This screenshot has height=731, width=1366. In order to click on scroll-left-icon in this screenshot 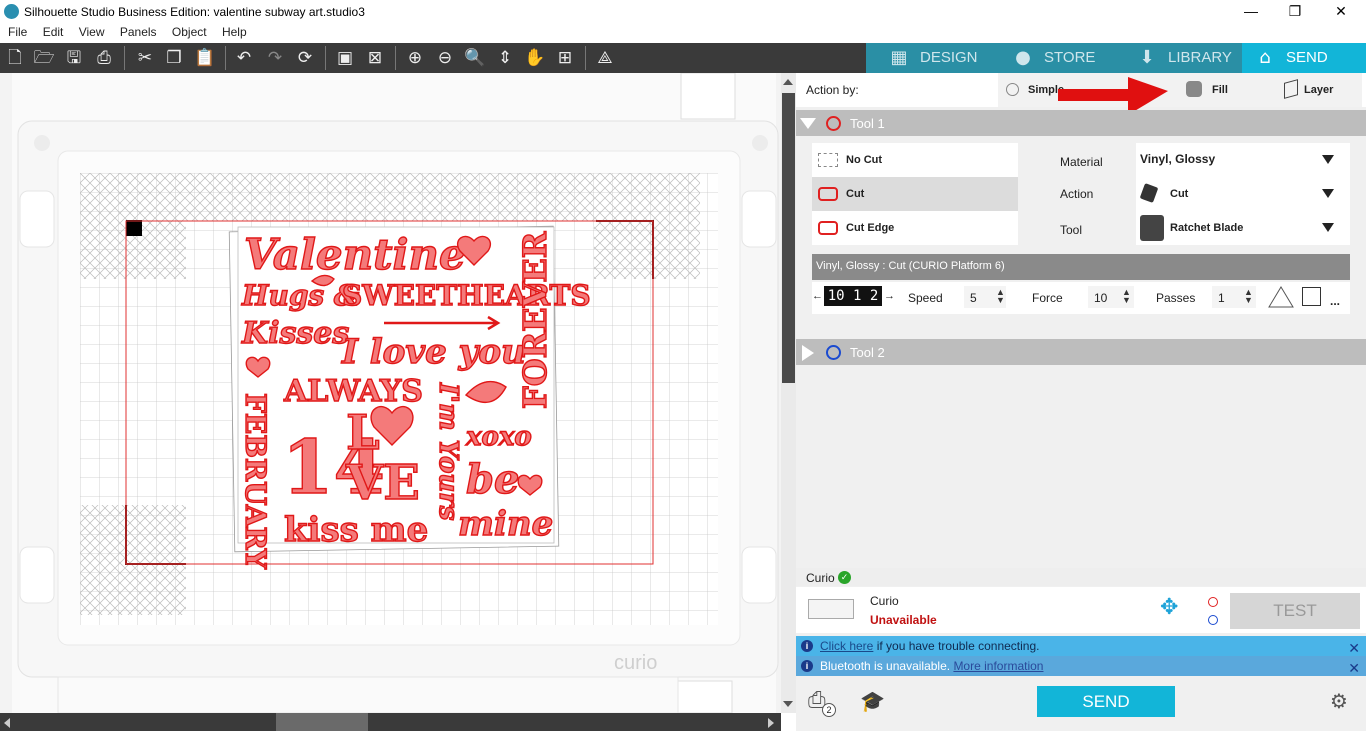, I will do `click(7, 723)`.